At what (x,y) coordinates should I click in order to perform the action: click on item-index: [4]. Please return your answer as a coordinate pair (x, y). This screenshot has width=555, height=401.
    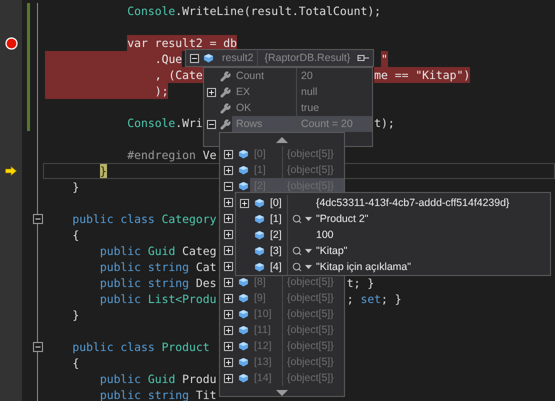
    Looking at the image, I should click on (277, 267).